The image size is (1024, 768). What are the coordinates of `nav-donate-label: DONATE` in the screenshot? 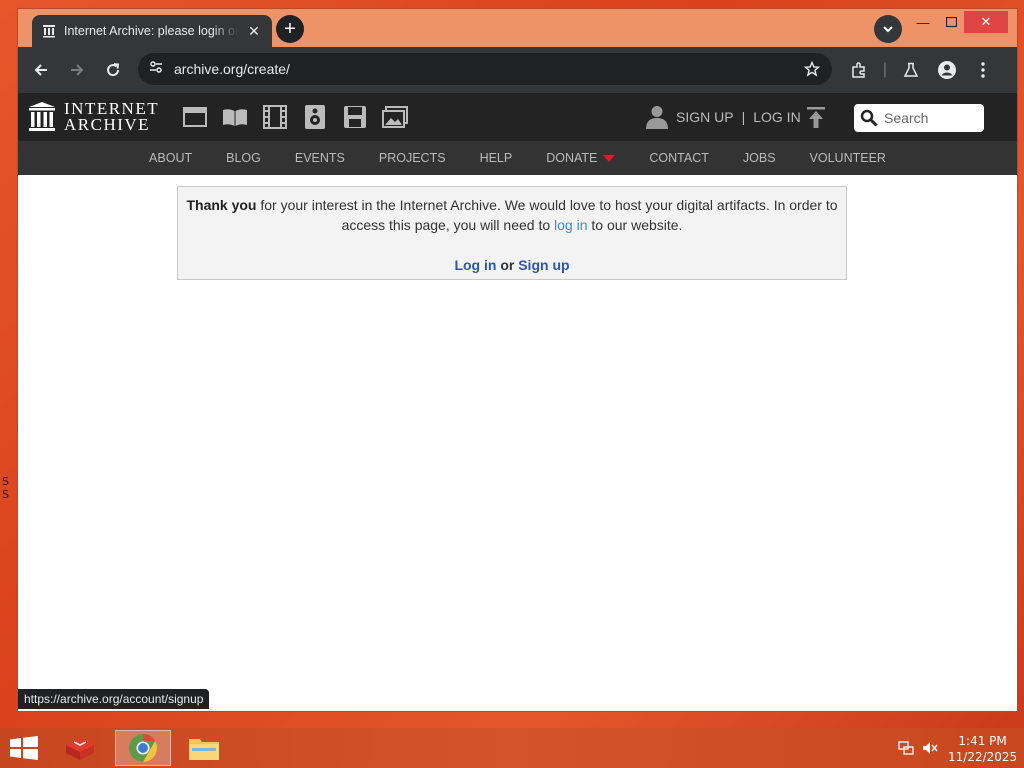 It's located at (572, 158).